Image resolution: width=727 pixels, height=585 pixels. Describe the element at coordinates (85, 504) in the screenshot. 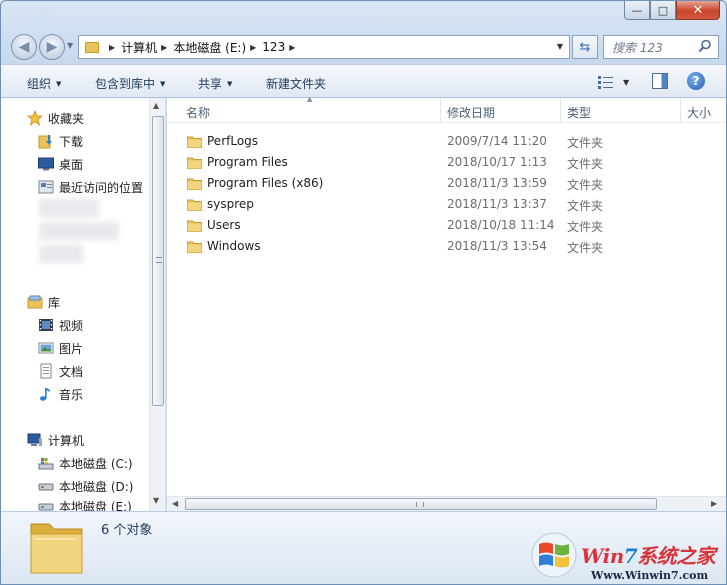

I see `sidebar-item-drive-e: 本地磁盘 (E:)` at that location.